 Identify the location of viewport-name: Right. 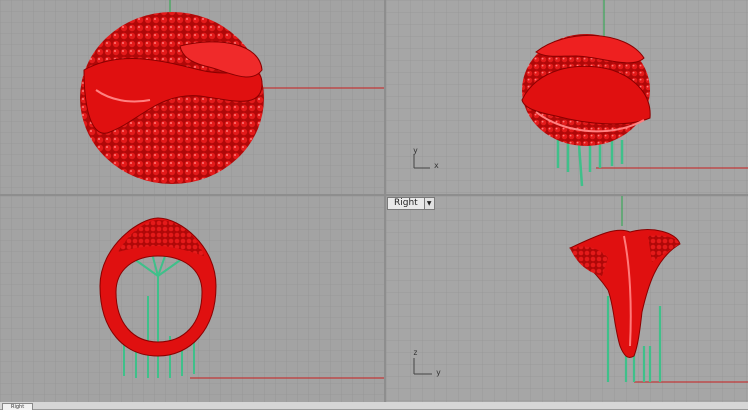
(406, 203).